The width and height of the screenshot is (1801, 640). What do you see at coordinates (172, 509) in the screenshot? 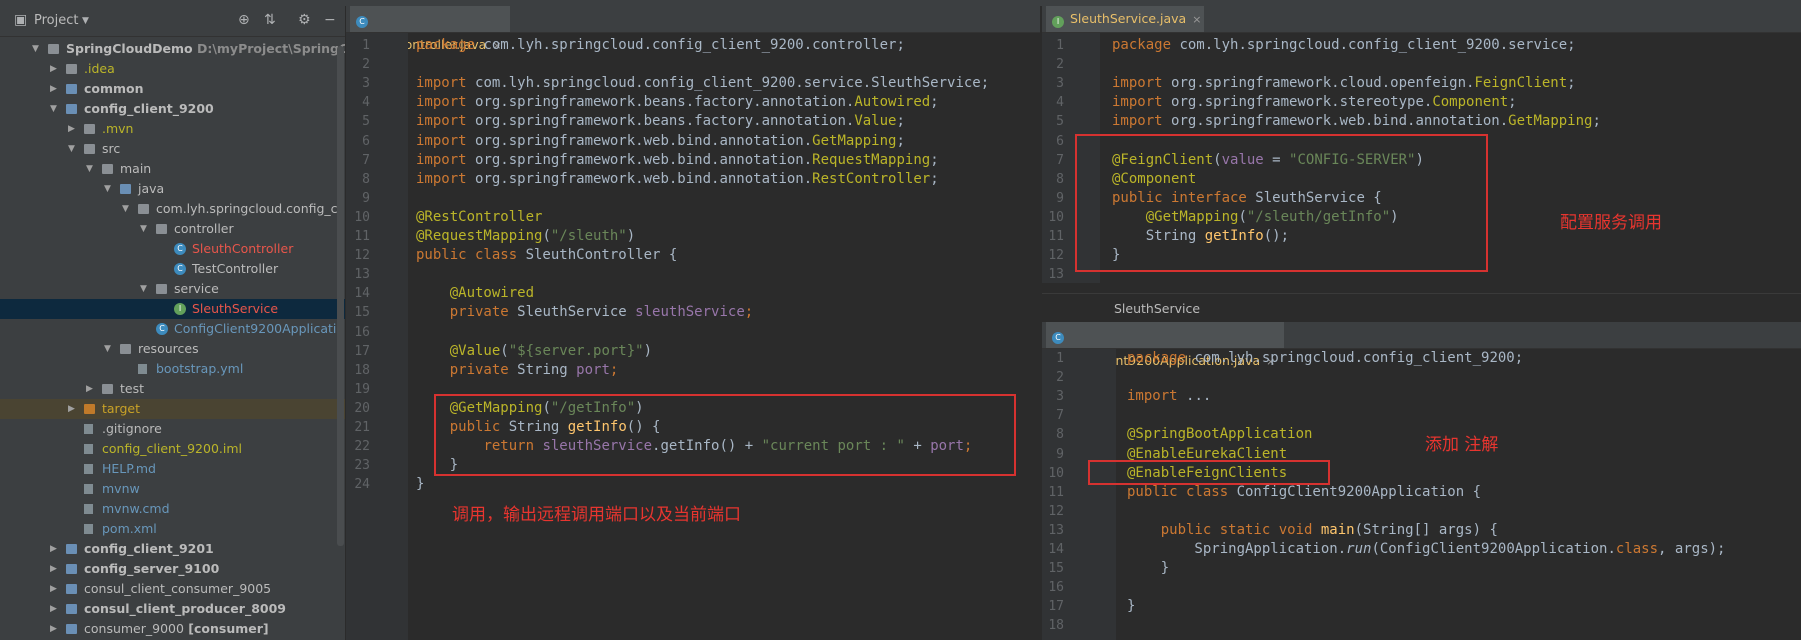
I see `tree-item: mvnw.cmd` at bounding box center [172, 509].